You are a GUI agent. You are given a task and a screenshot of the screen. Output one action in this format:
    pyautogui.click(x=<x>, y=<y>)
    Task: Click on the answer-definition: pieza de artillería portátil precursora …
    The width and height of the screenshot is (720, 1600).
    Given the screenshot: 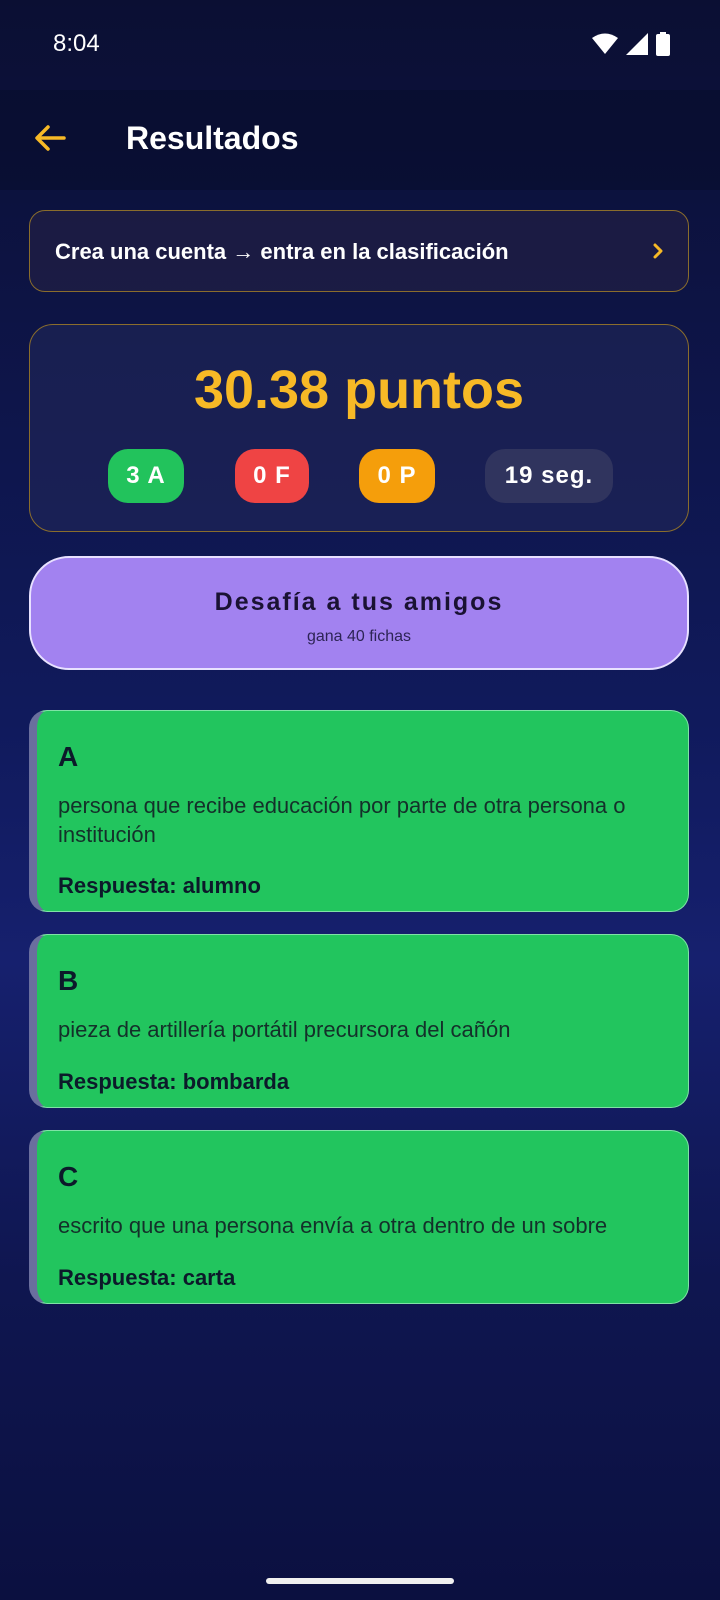 What is the action you would take?
    pyautogui.click(x=284, y=1029)
    